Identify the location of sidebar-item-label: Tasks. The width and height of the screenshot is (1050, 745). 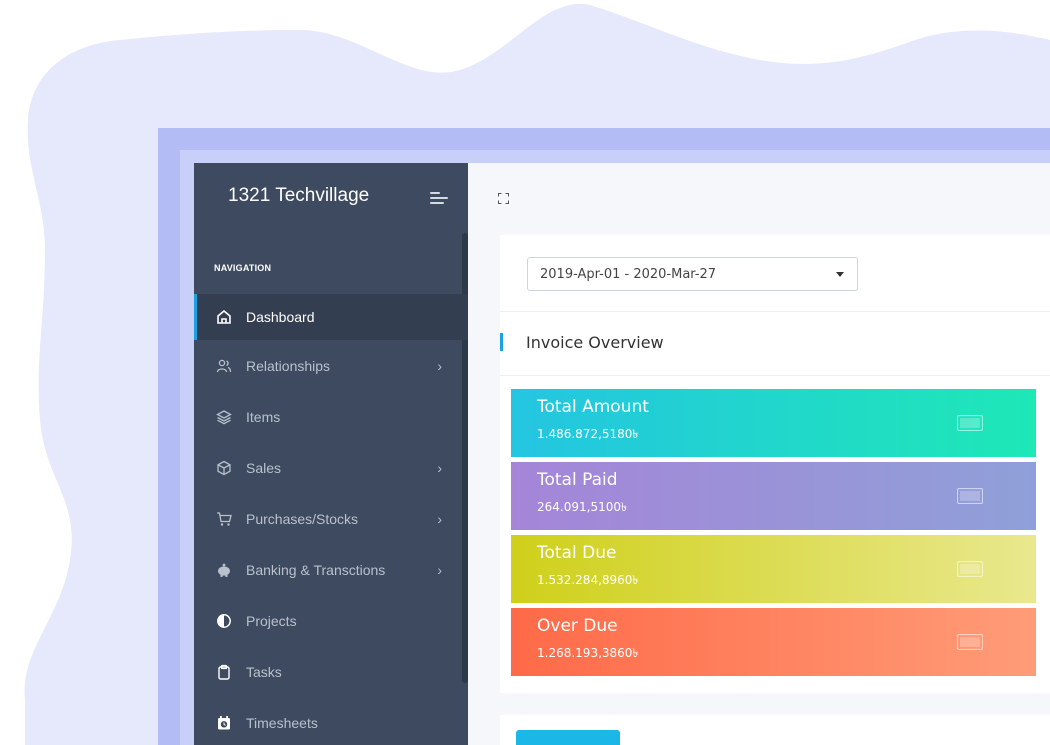
(264, 671).